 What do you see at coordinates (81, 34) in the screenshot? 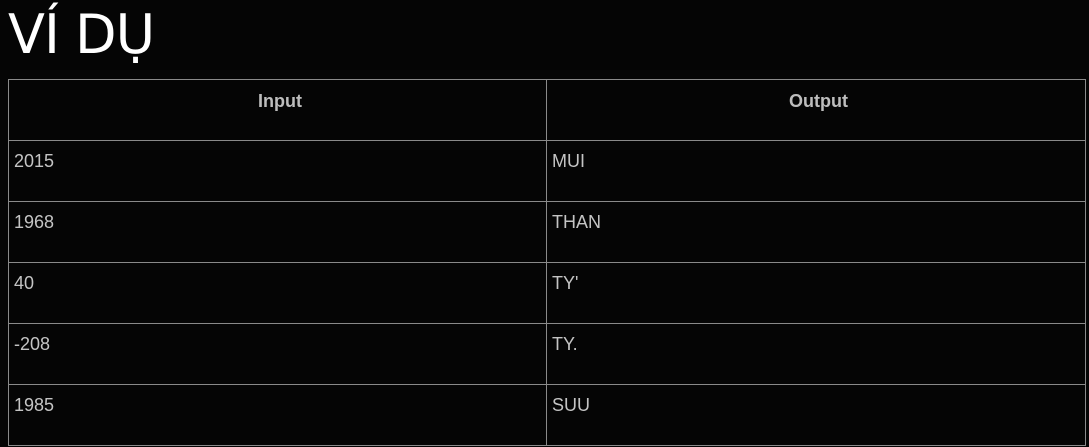
I see `page-title: VÍ DỤ` at bounding box center [81, 34].